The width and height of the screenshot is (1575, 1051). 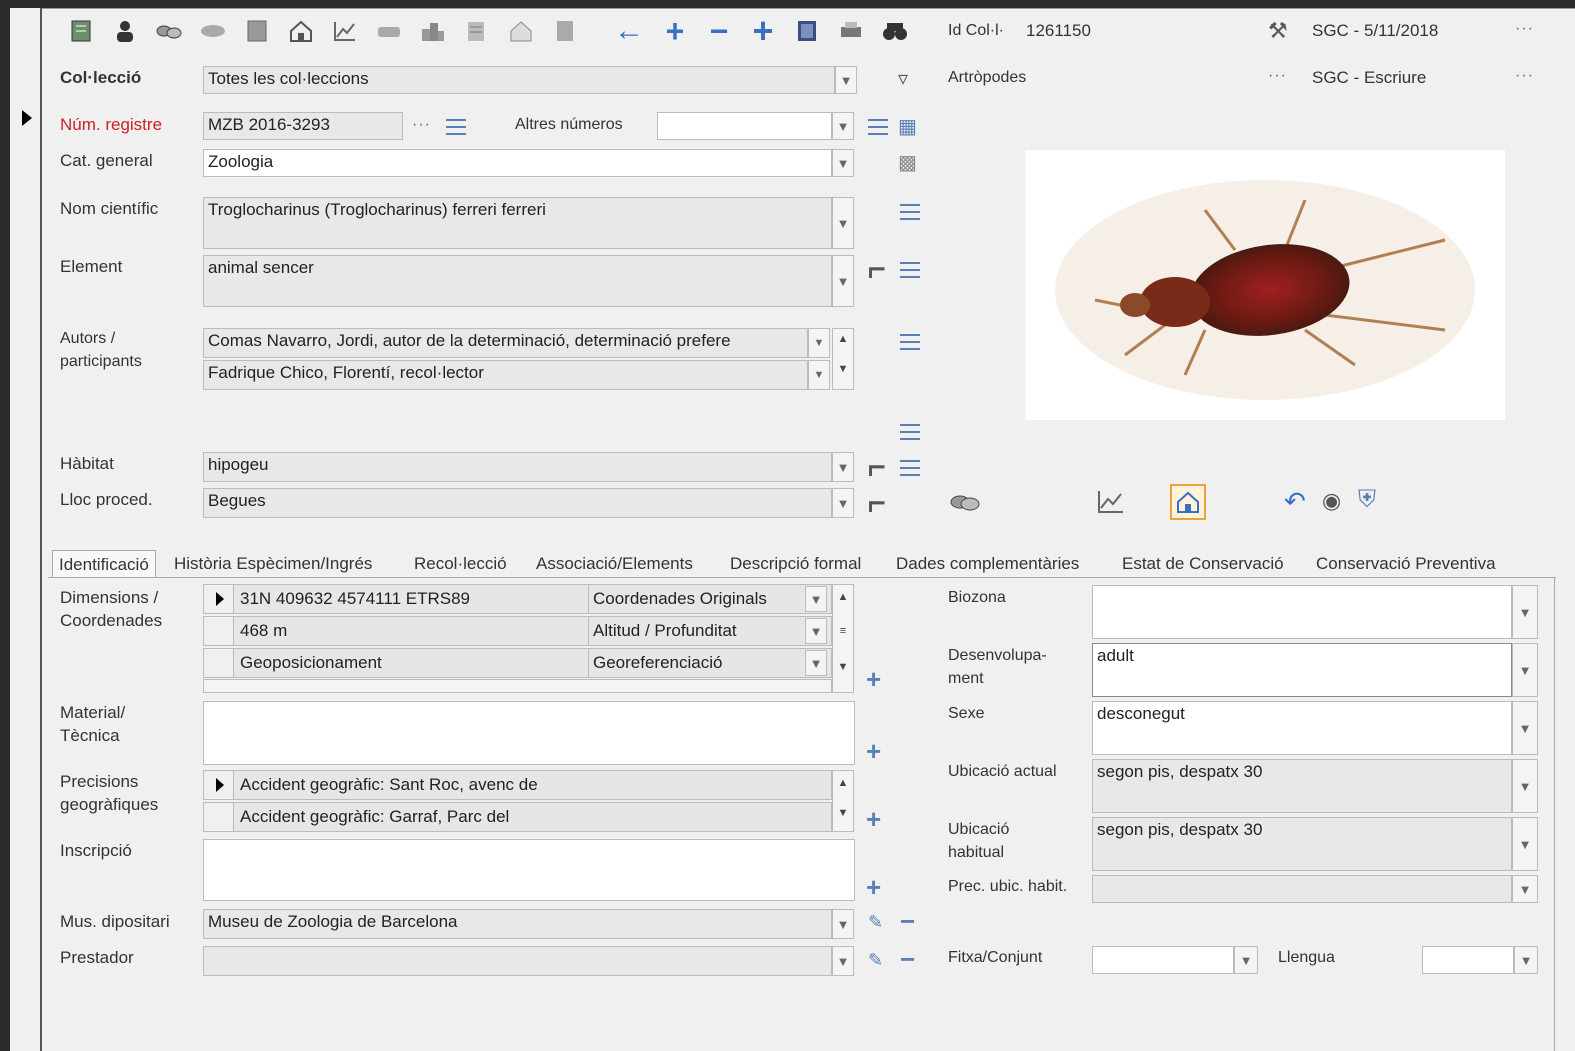 What do you see at coordinates (1525, 889) in the screenshot?
I see `prec-ubic-dropdown: ▼` at bounding box center [1525, 889].